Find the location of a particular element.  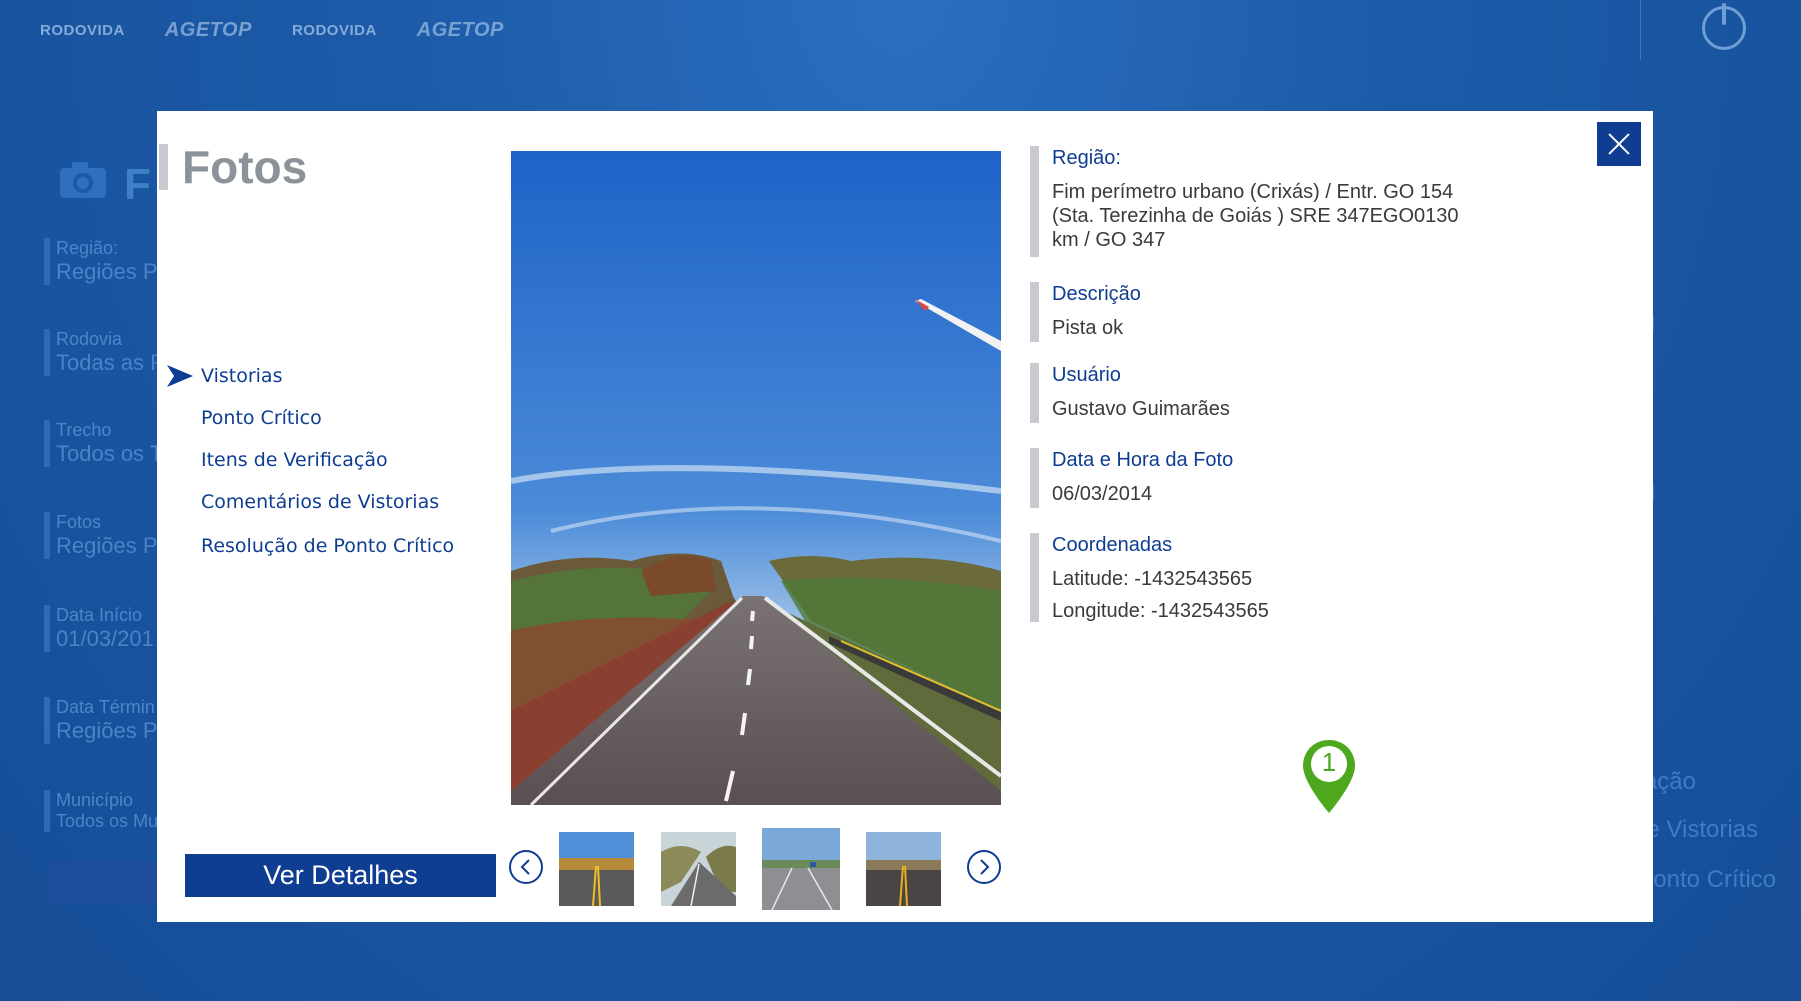

bg-field-data-inicio: Data Início 01/03/201 is located at coordinates (99, 628).